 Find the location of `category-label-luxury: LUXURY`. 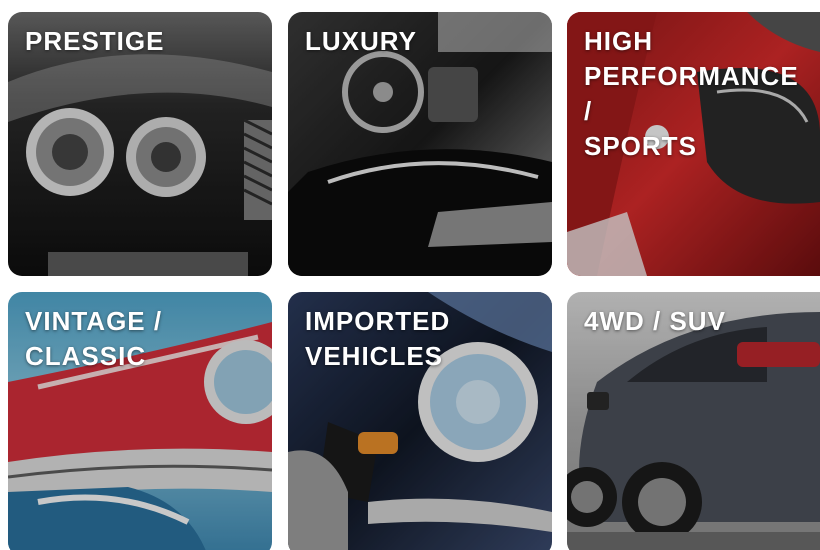

category-label-luxury: LUXURY is located at coordinates (361, 41).